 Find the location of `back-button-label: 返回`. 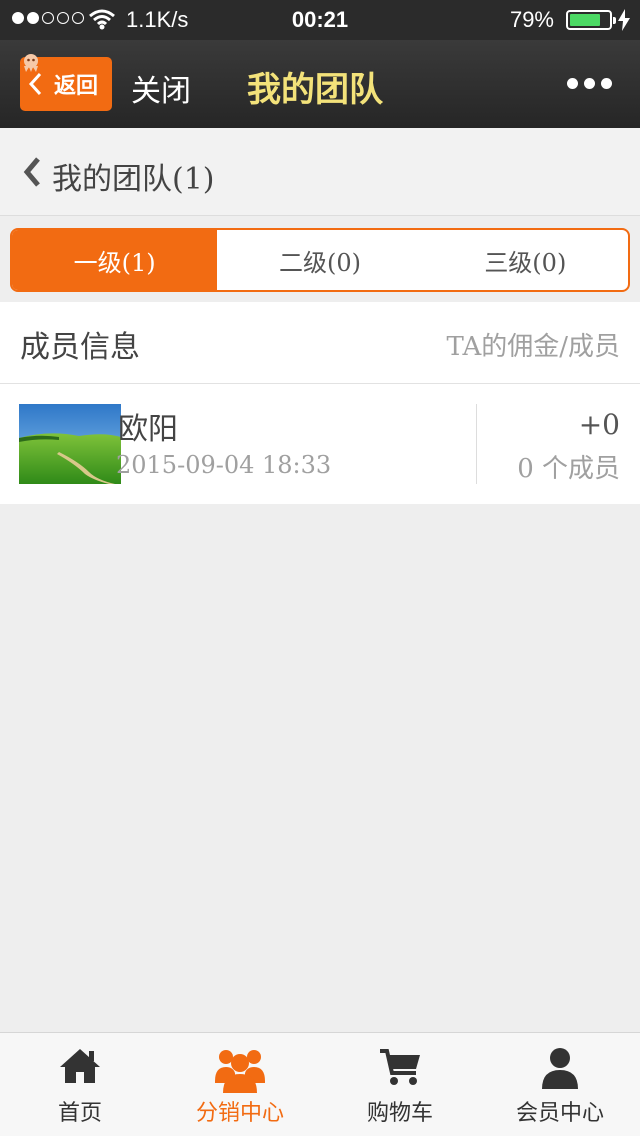

back-button-label: 返回 is located at coordinates (75, 86).